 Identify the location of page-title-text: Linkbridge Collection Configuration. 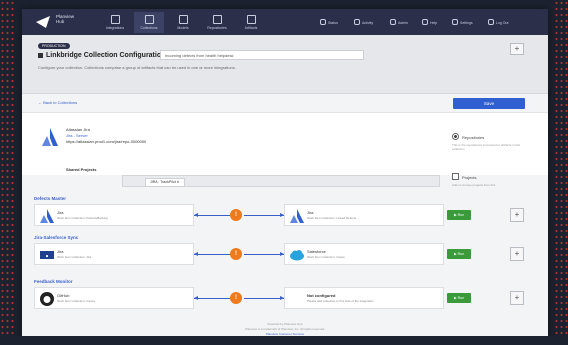
(106, 55).